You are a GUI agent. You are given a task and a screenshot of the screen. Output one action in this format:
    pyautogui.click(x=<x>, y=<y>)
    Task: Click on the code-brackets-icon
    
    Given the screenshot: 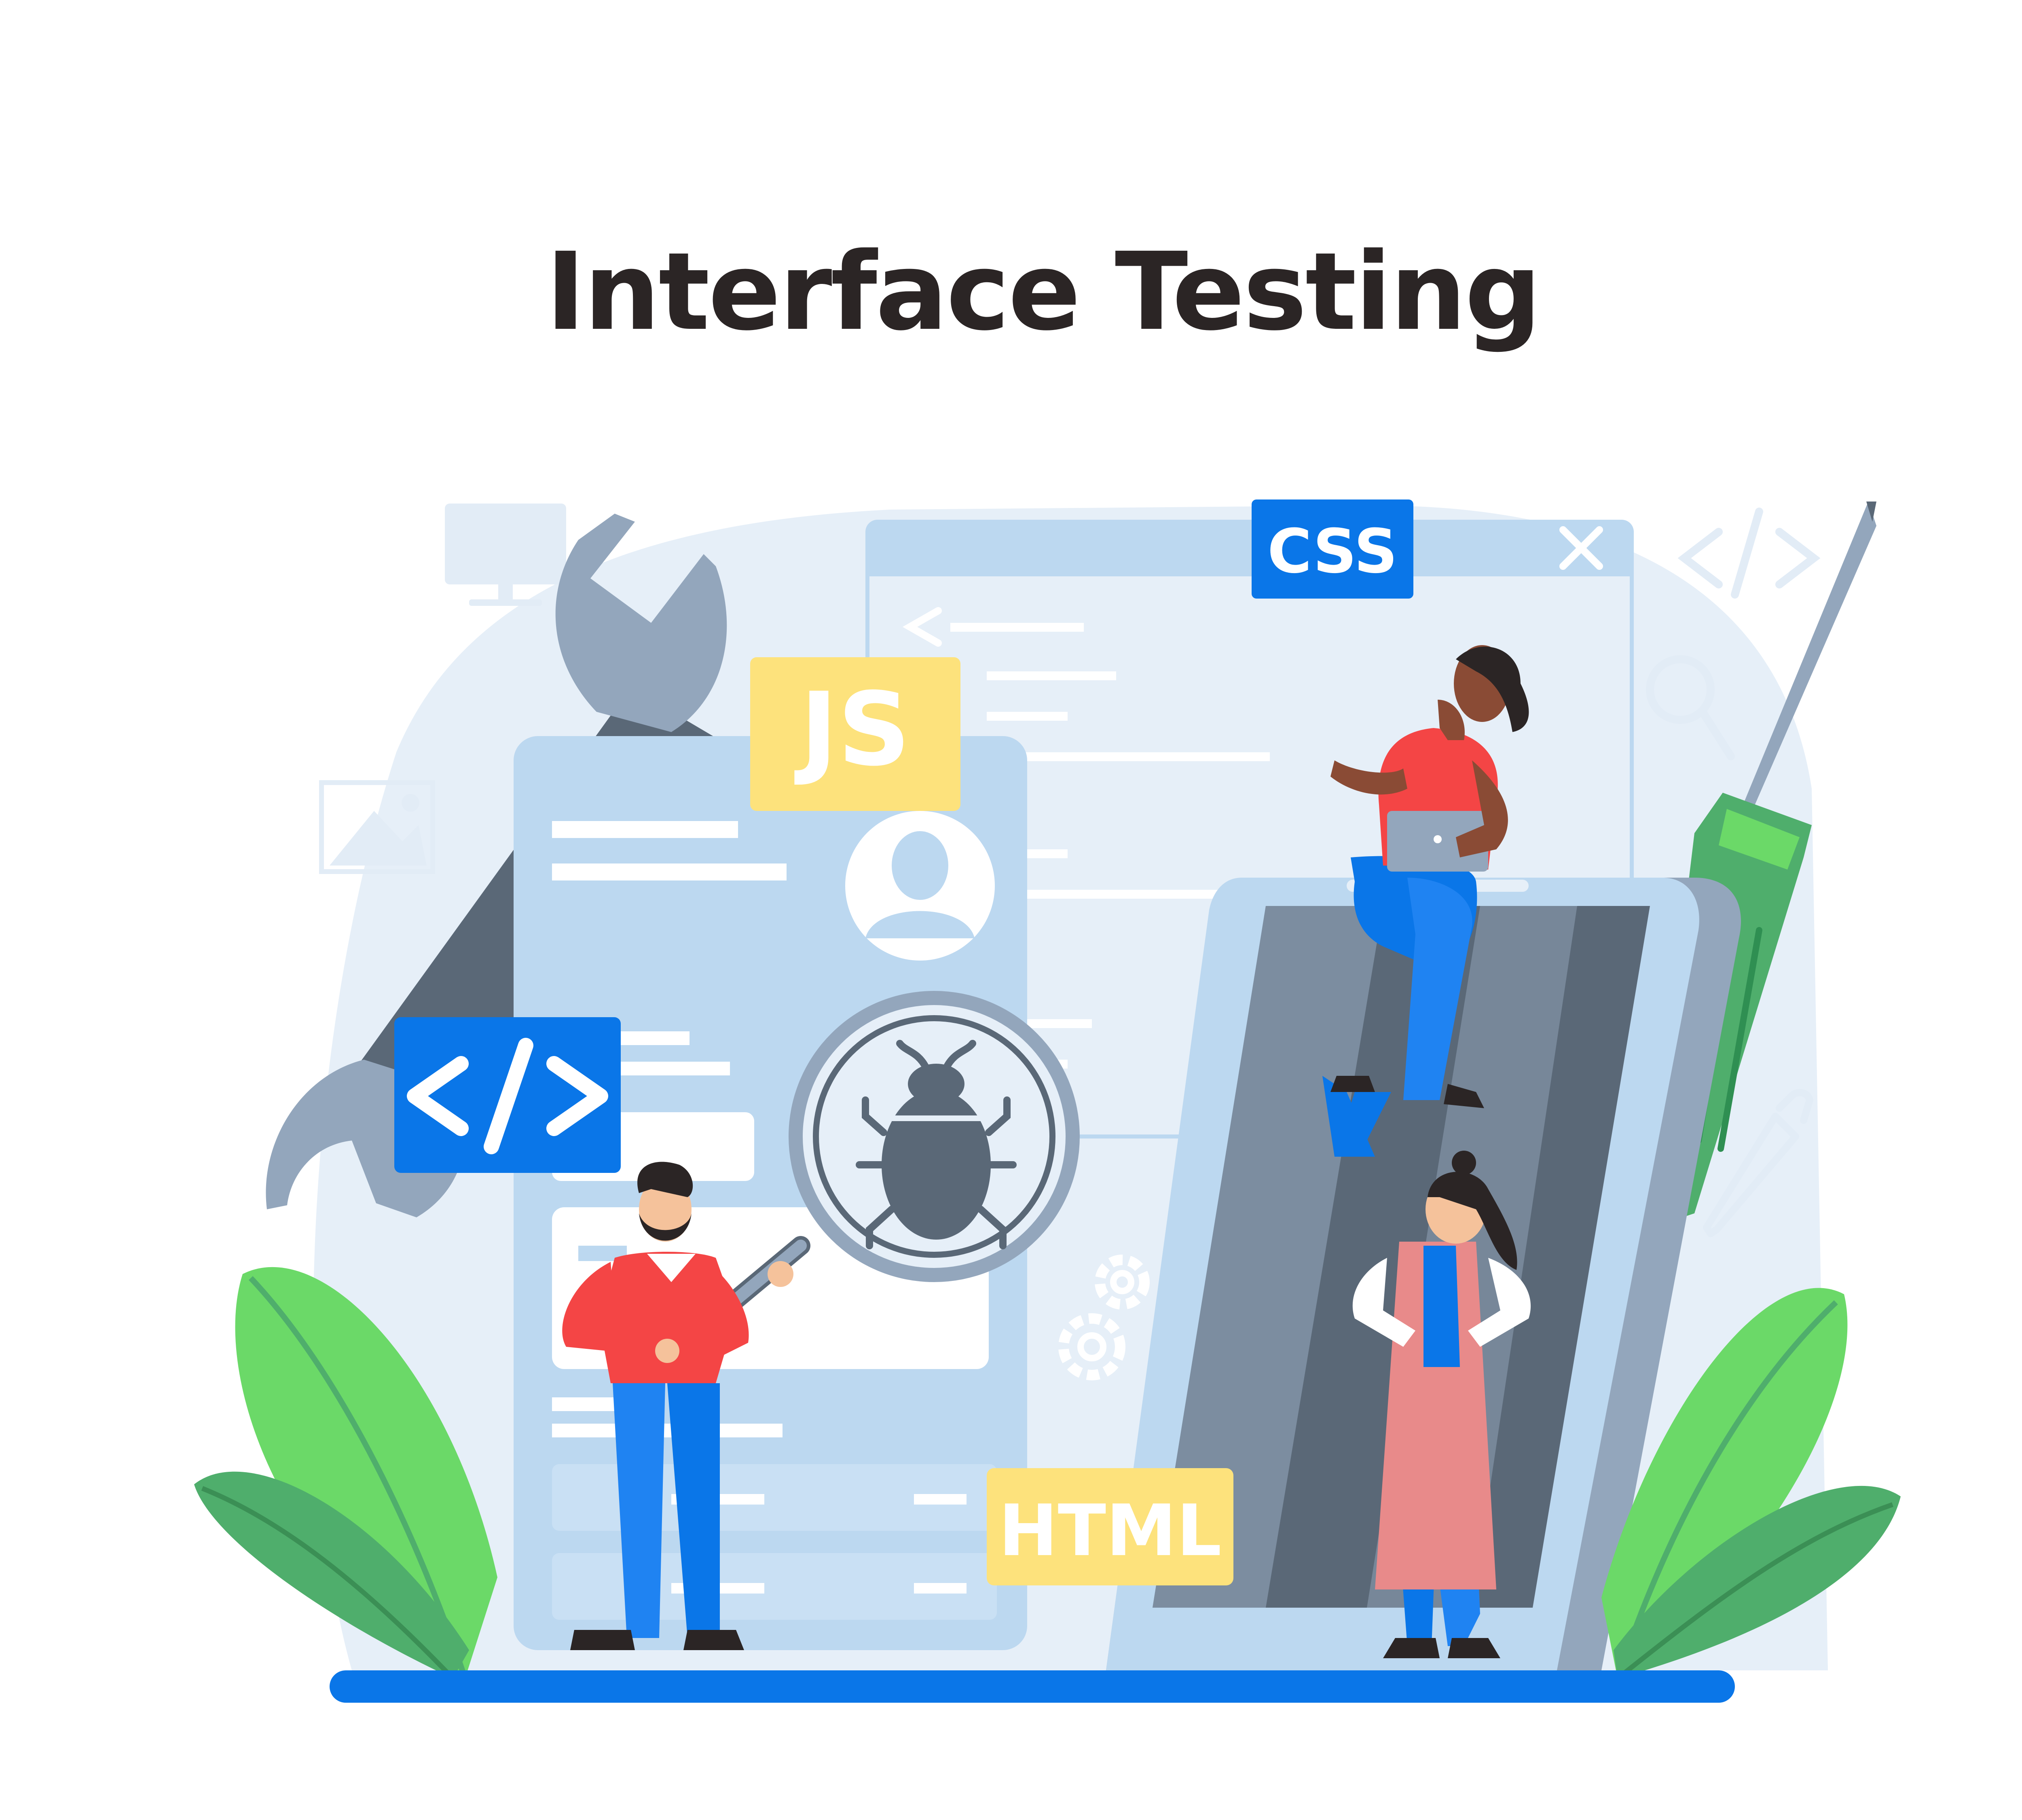 What is the action you would take?
    pyautogui.click(x=507, y=1095)
    